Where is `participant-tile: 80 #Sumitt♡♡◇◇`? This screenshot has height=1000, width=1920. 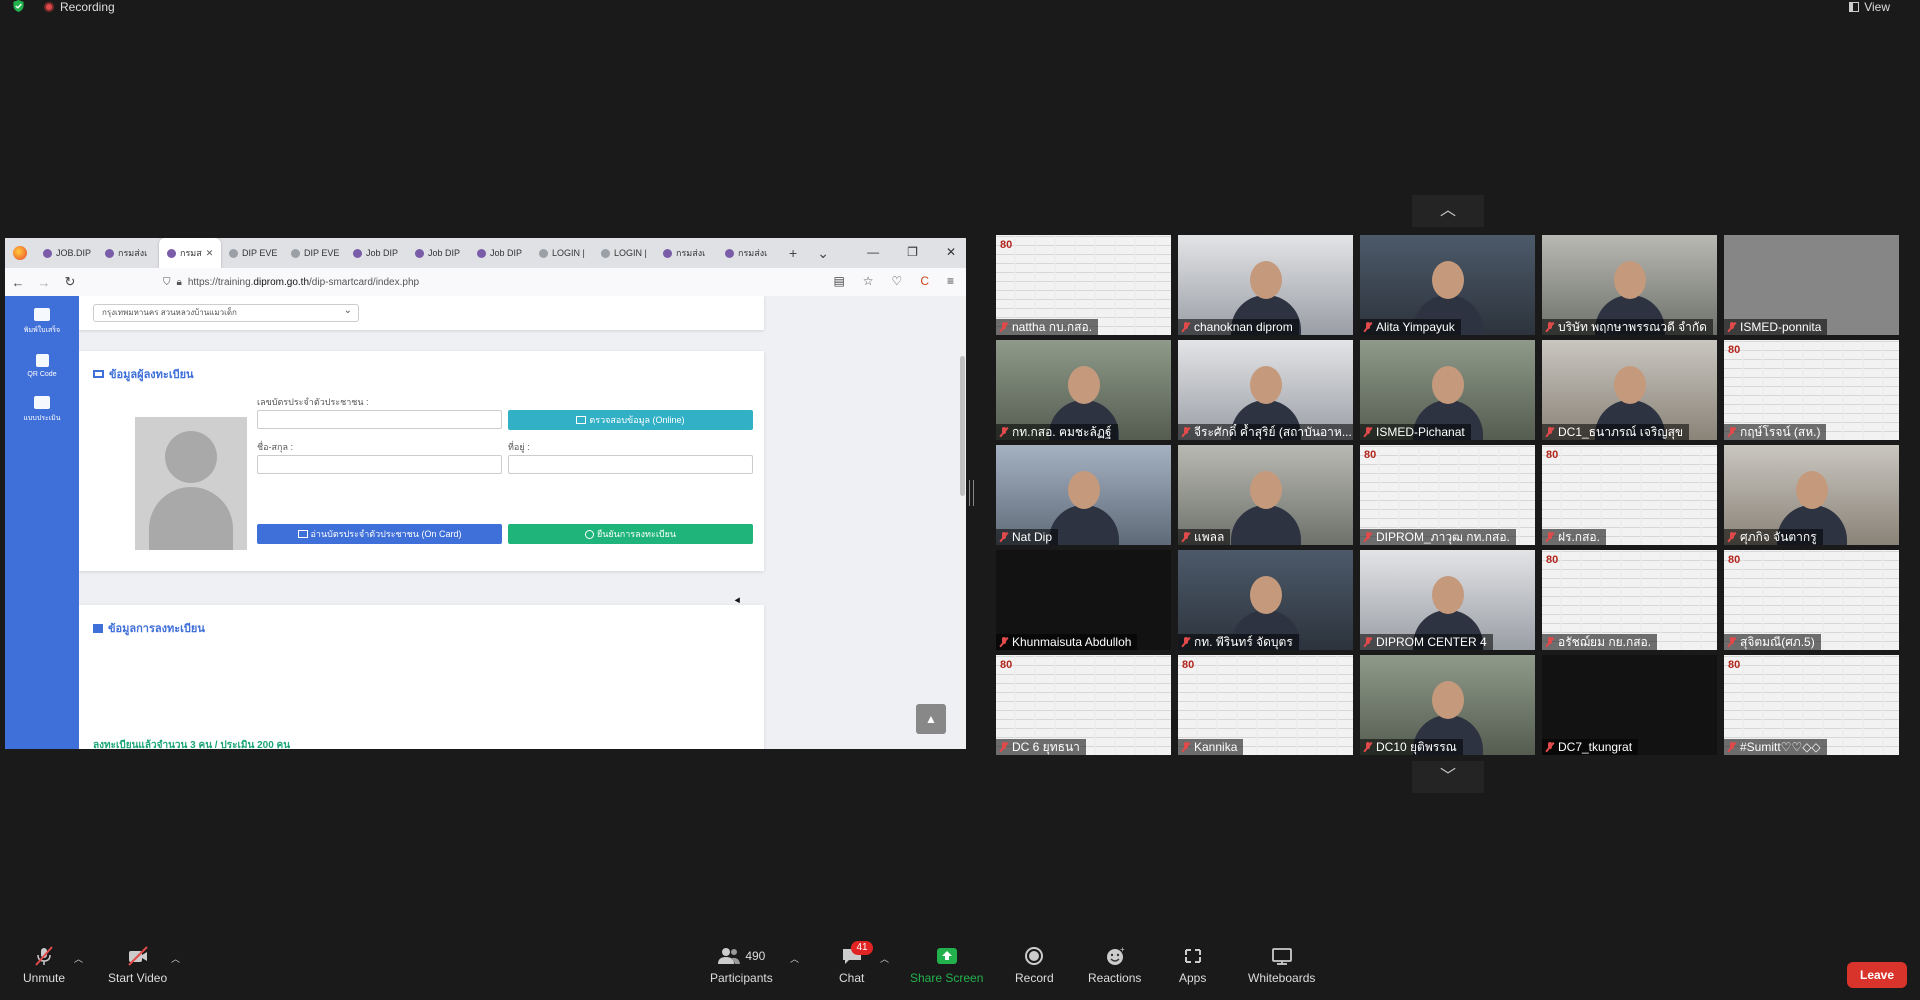
participant-tile: 80 #Sumitt♡♡◇◇ is located at coordinates (1811, 705).